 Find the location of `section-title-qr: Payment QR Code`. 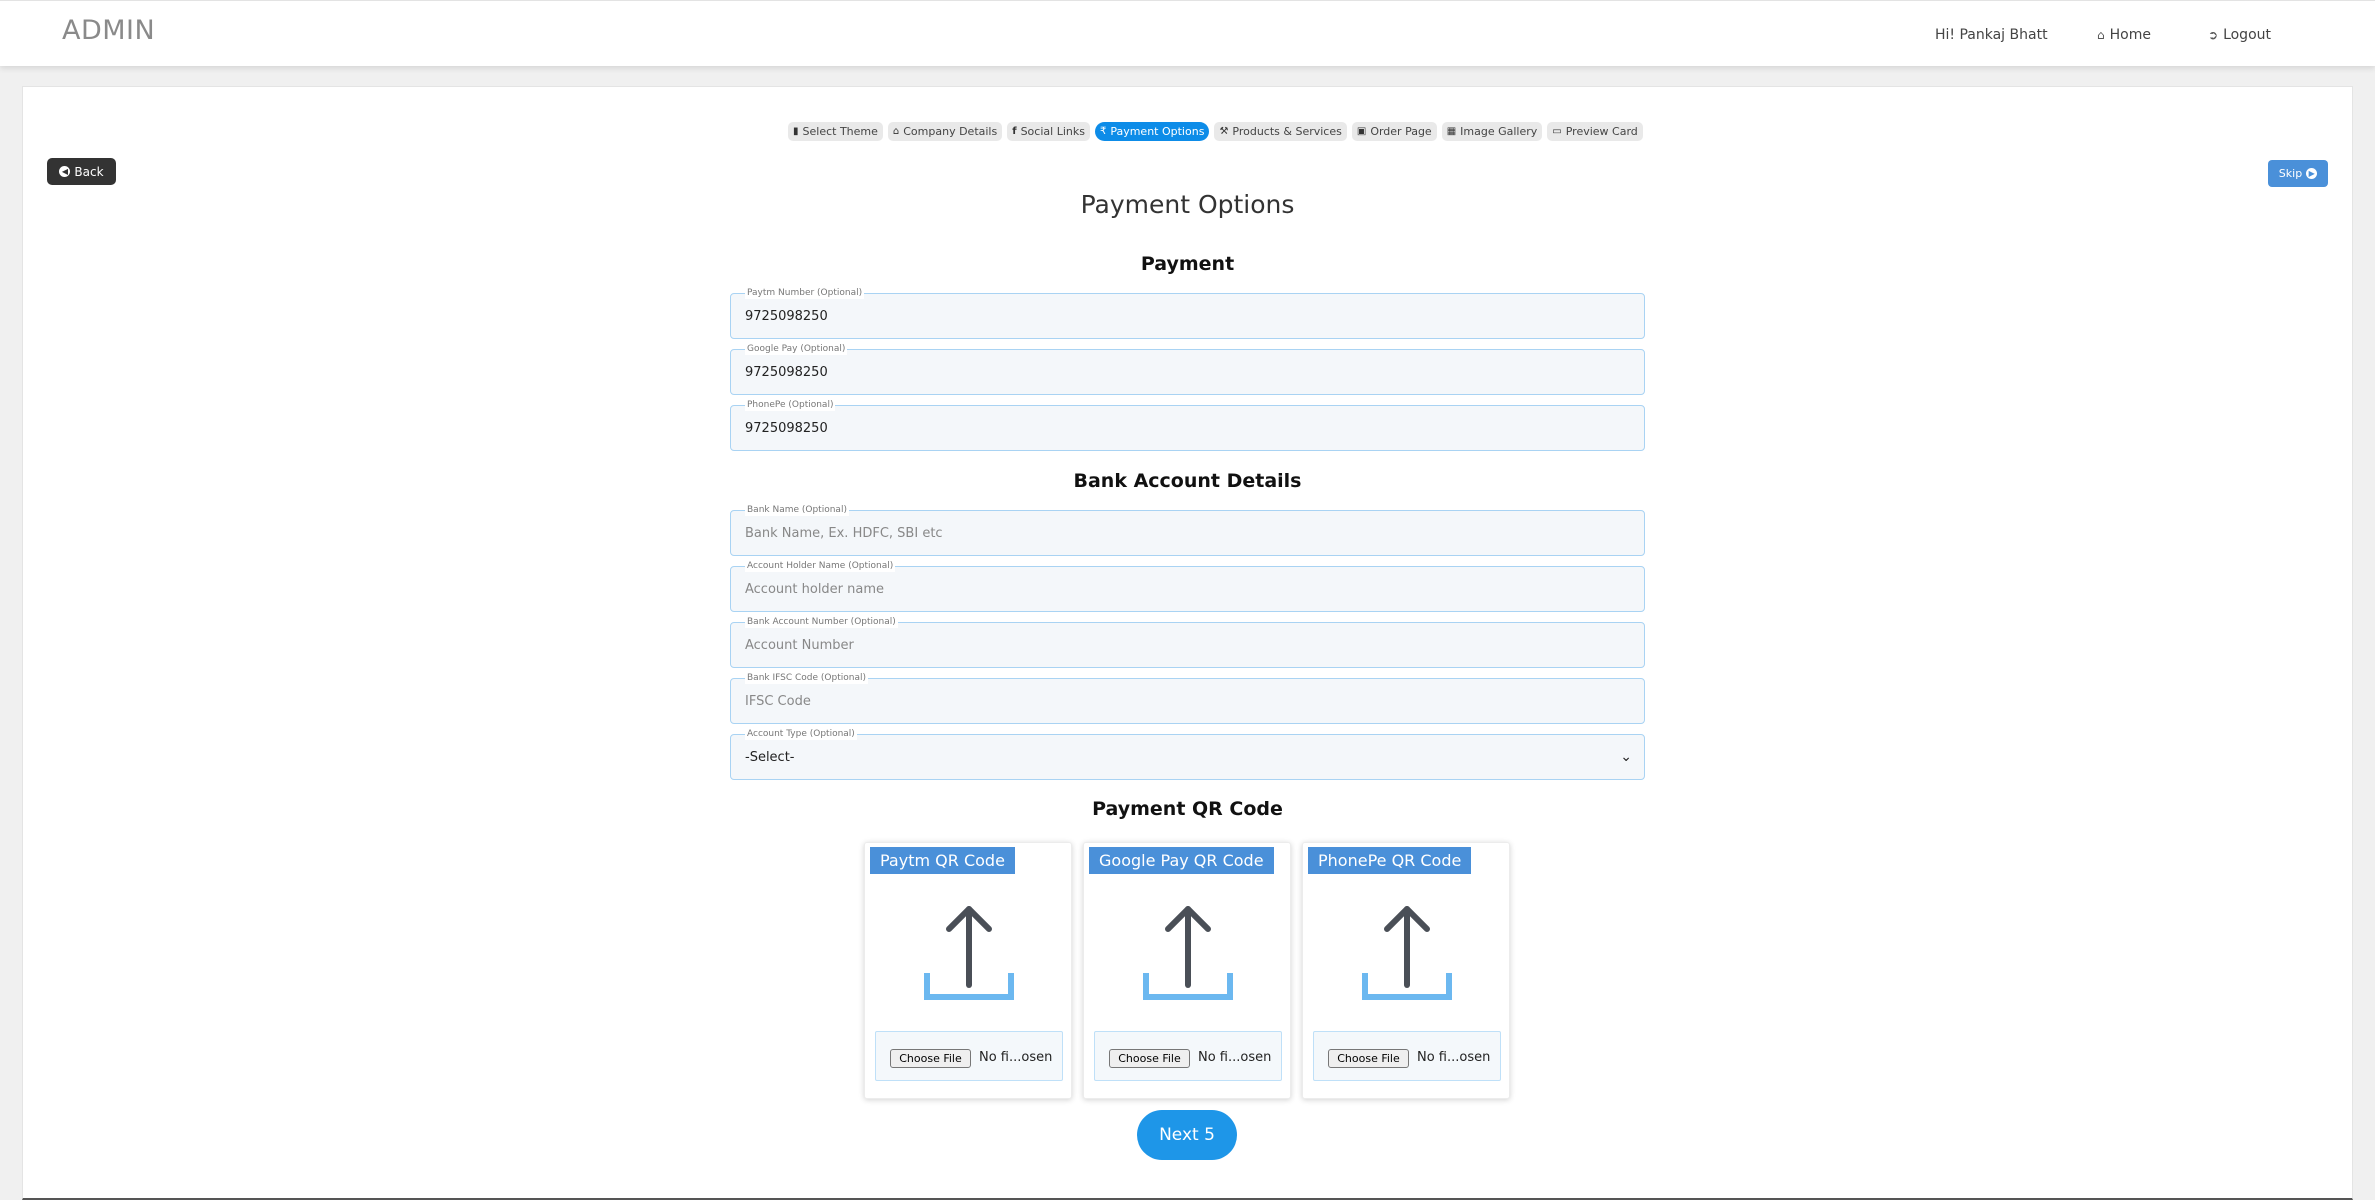

section-title-qr: Payment QR Code is located at coordinates (1187, 809).